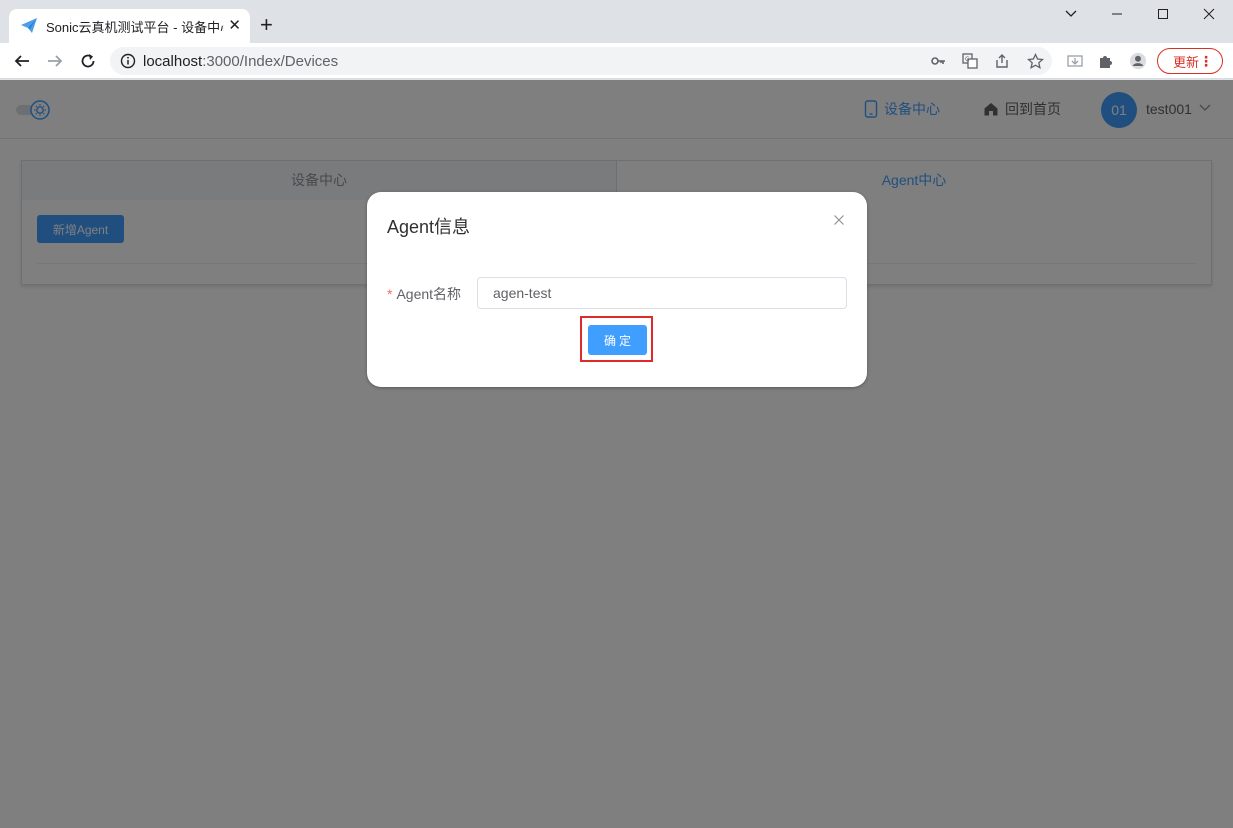  I want to click on confirm-button: 确定, so click(617, 340).